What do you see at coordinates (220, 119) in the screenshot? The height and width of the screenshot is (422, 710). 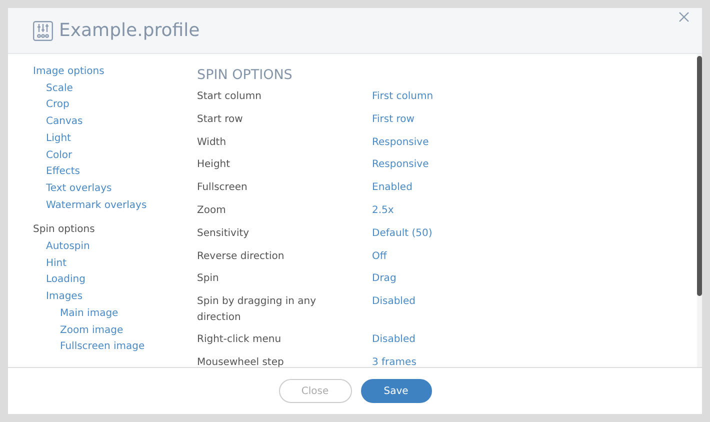 I see `setting-label: Start row` at bounding box center [220, 119].